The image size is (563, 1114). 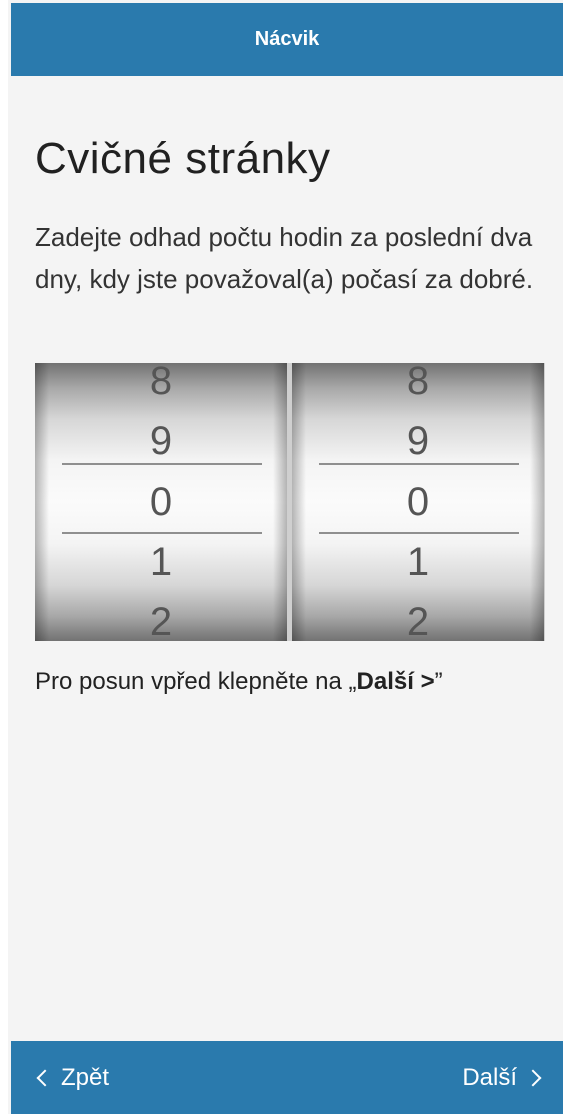 What do you see at coordinates (287, 1077) in the screenshot?
I see `bottom-nav-bar: Zpět Další` at bounding box center [287, 1077].